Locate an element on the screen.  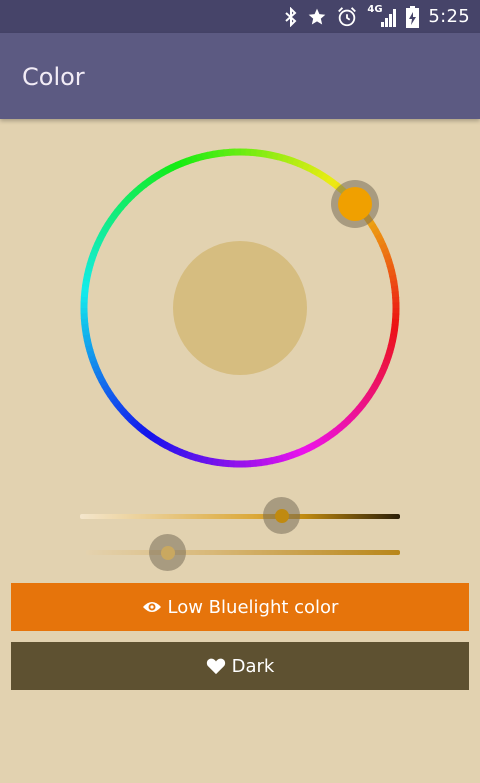
intensity-slider-thumb-dot is located at coordinates (167, 552).